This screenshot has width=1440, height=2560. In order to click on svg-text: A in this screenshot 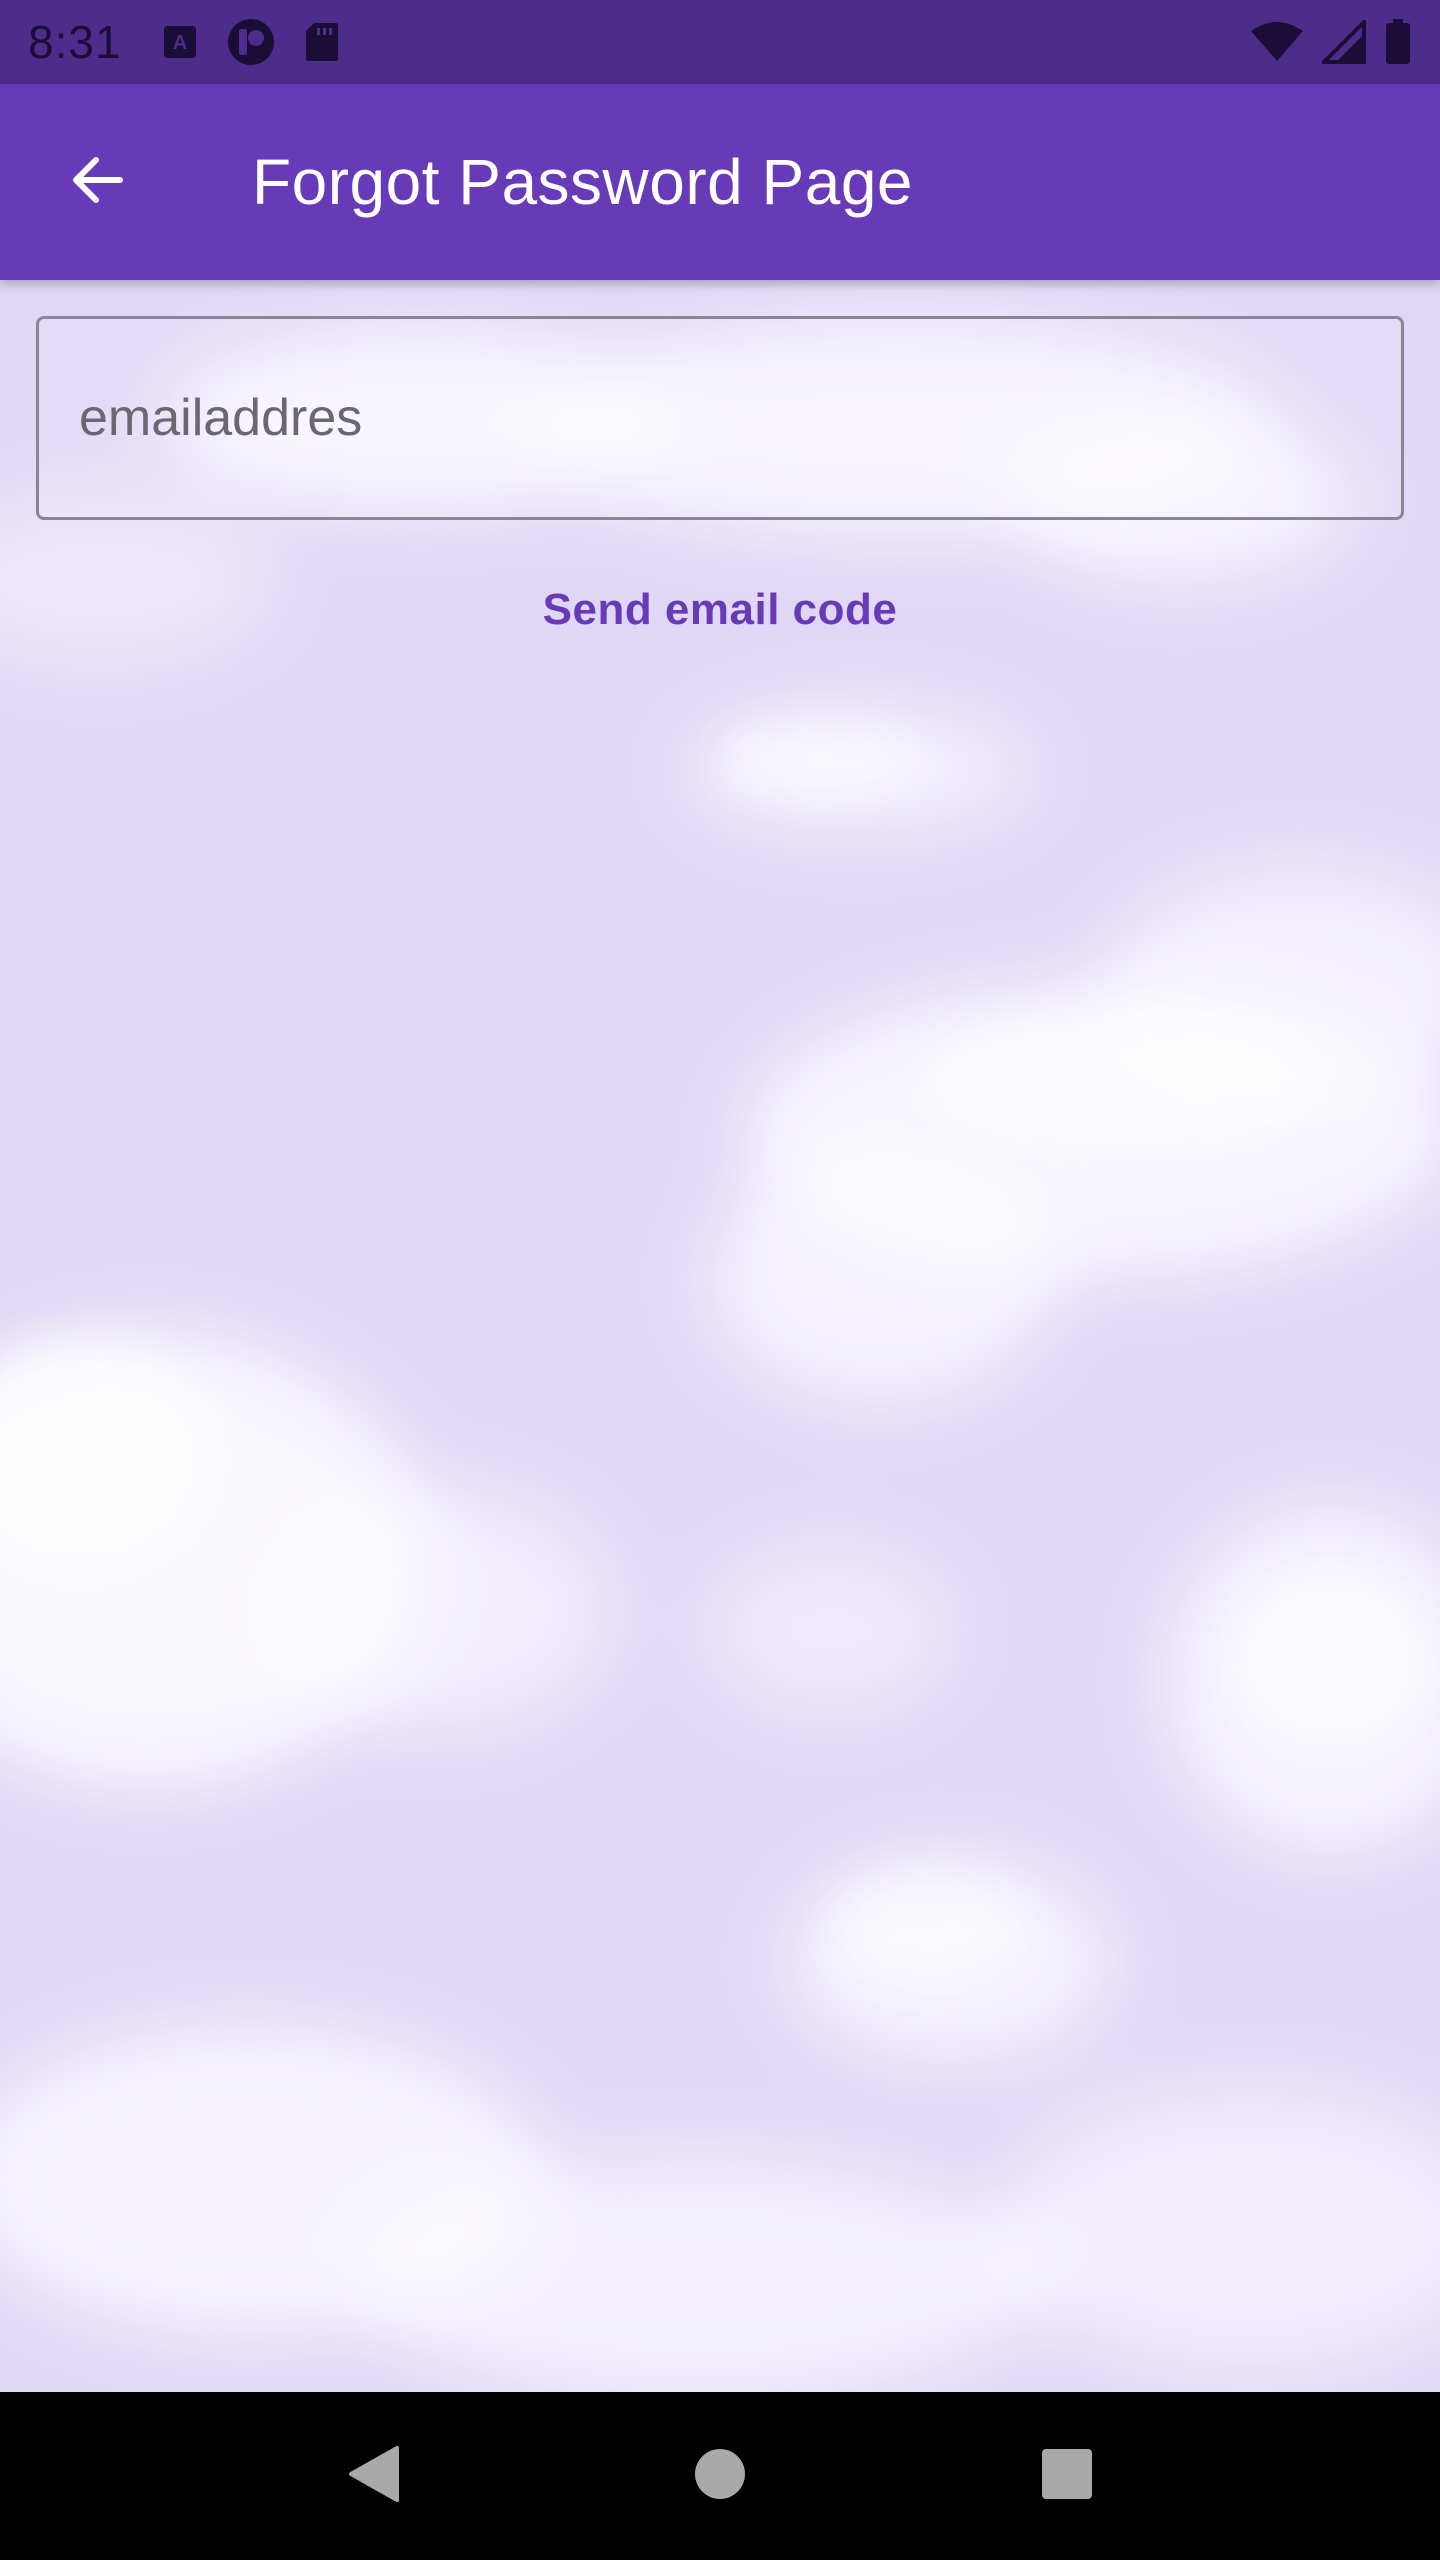, I will do `click(179, 43)`.